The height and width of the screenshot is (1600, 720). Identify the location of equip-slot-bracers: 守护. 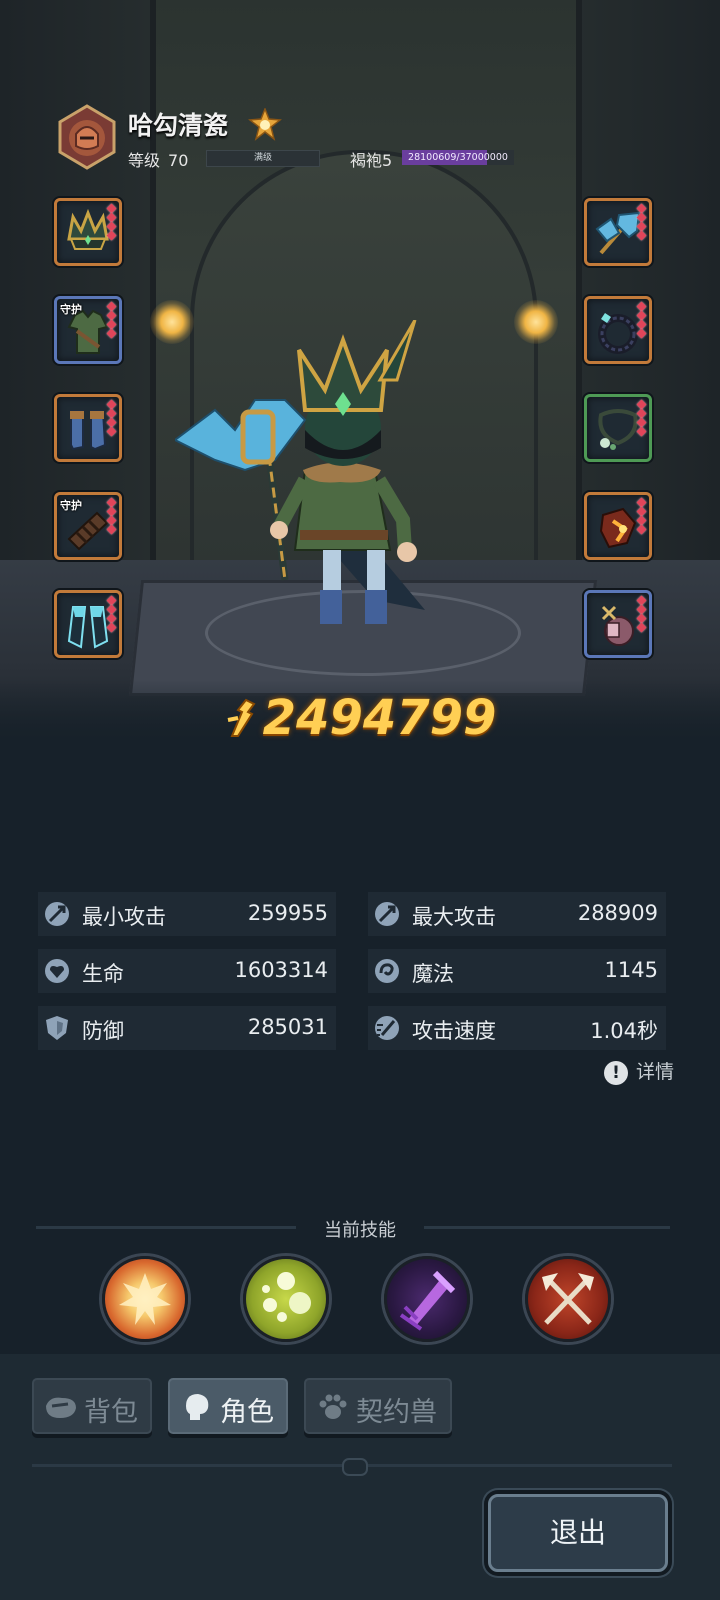
(88, 526).